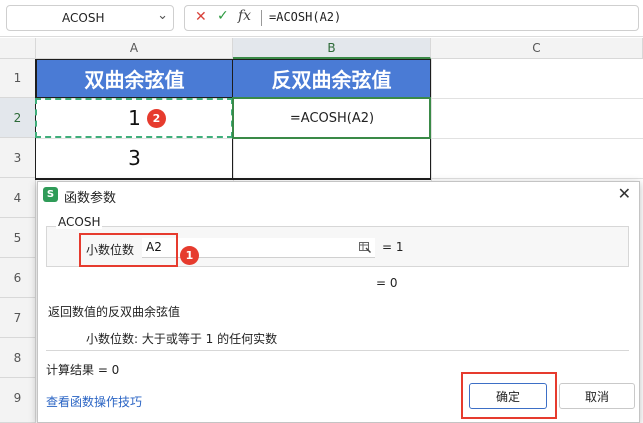  I want to click on cell-a3: 3, so click(134, 158).